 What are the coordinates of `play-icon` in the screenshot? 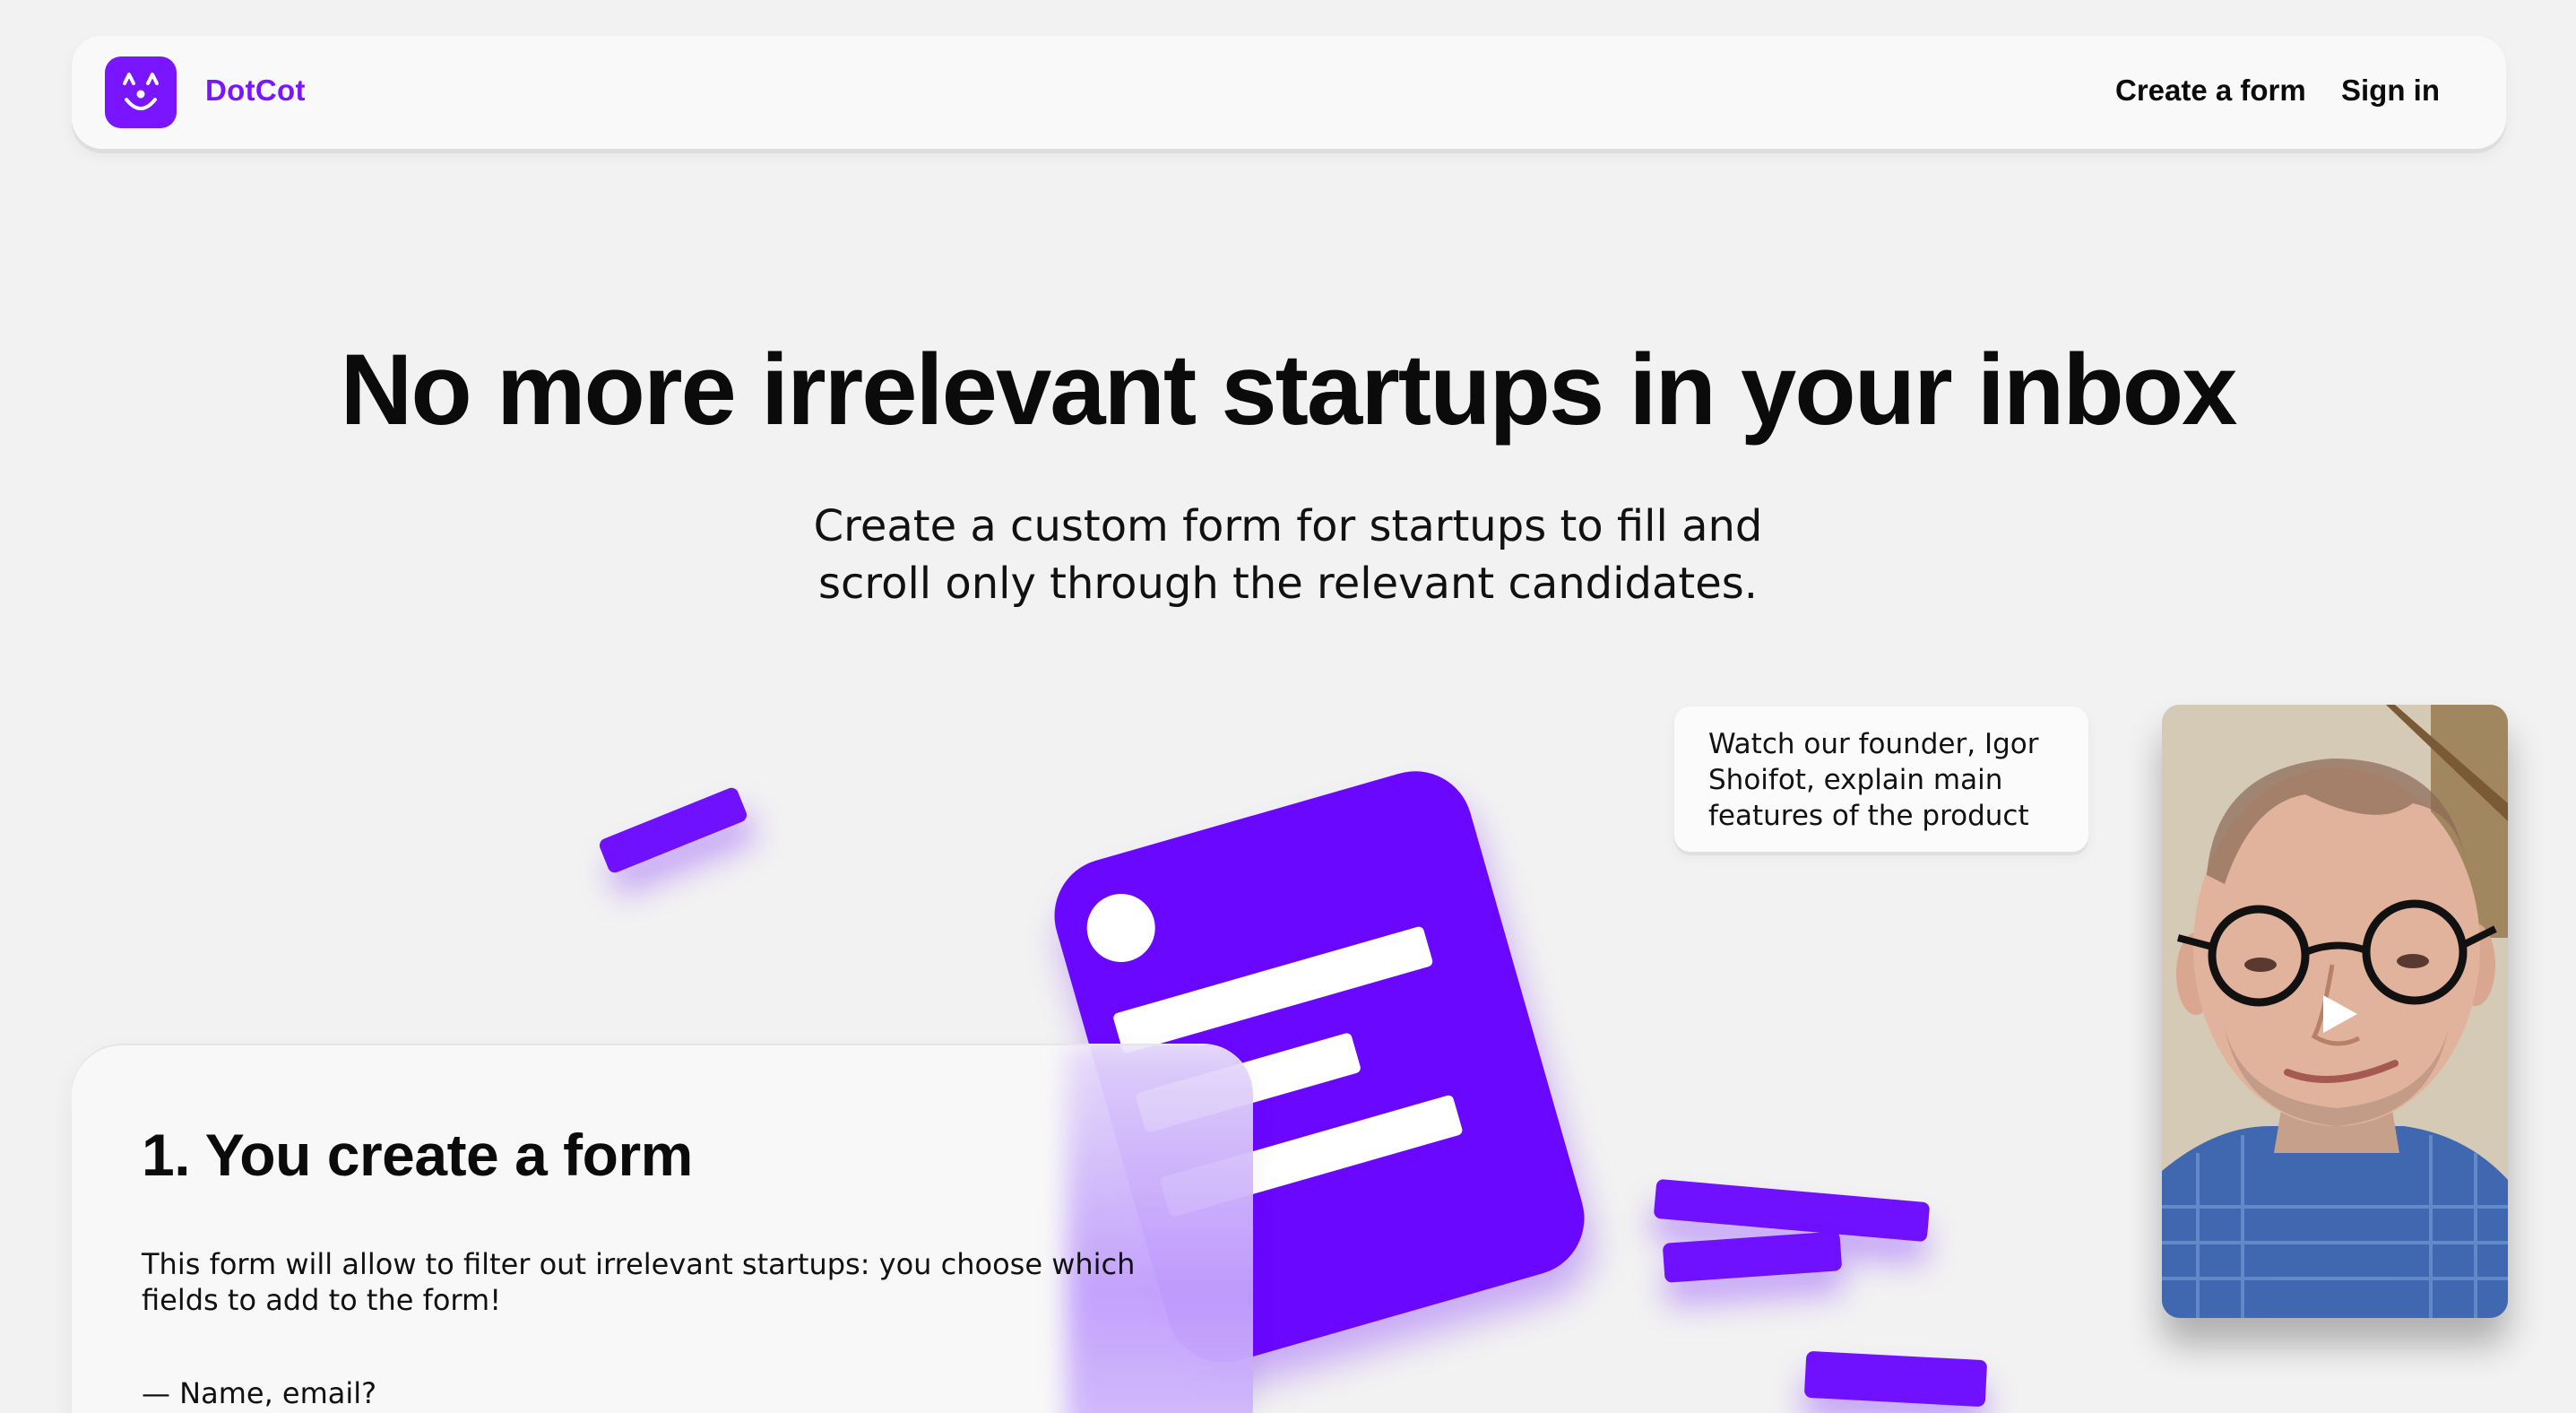 It's located at (2338, 1014).